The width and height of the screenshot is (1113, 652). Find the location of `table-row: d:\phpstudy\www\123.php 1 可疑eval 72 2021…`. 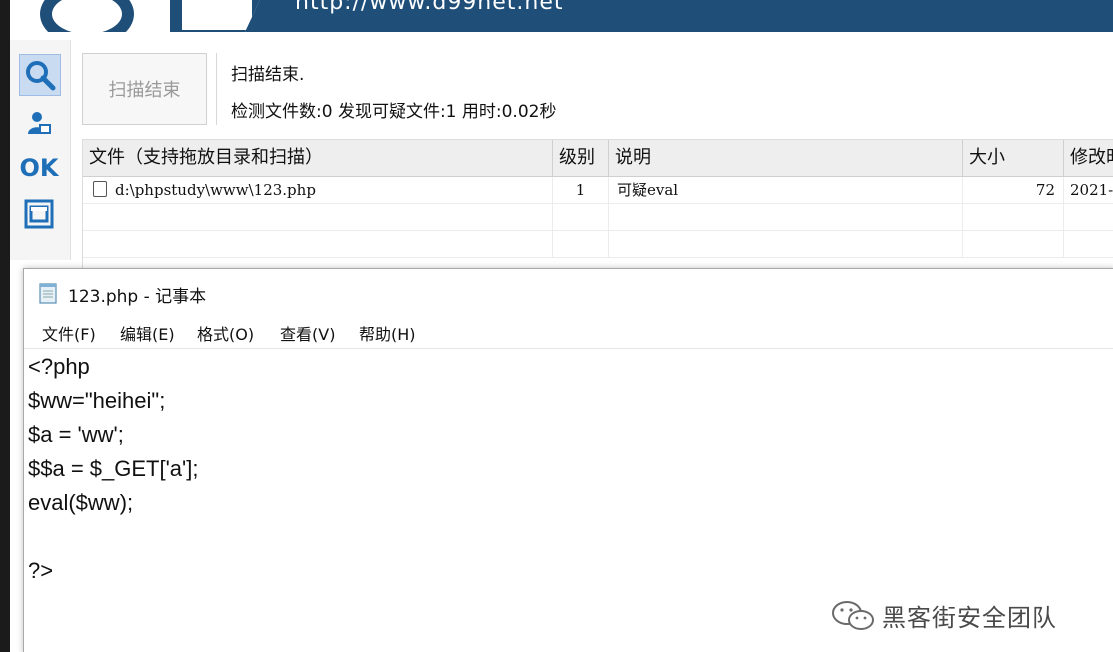

table-row: d:\phpstudy\www\123.php 1 可疑eval 72 2021… is located at coordinates (598, 190).